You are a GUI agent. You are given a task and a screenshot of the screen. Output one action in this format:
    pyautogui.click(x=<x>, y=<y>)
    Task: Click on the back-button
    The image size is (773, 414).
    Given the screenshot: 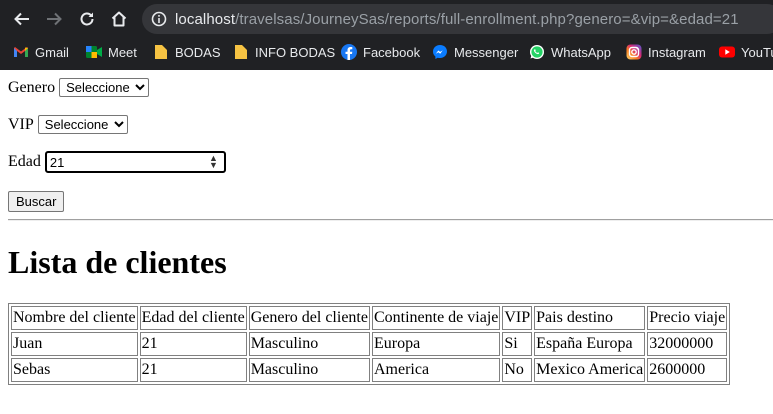 What is the action you would take?
    pyautogui.click(x=22, y=19)
    